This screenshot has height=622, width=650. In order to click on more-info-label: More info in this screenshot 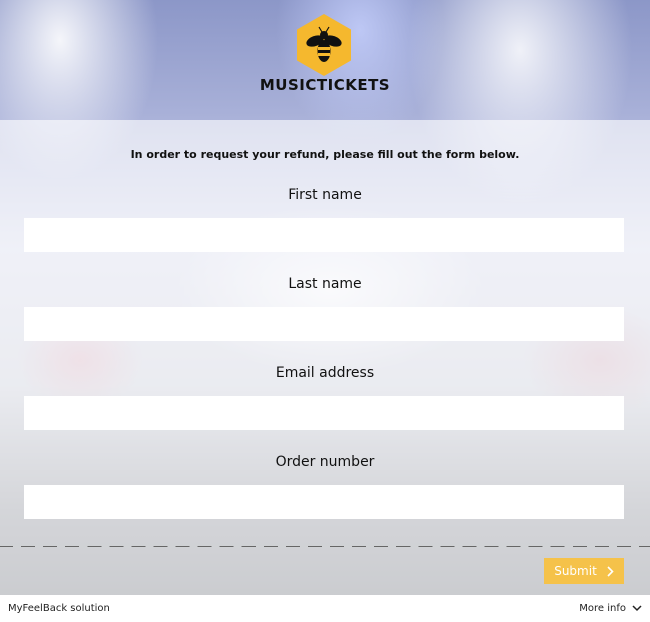, I will do `click(602, 608)`.